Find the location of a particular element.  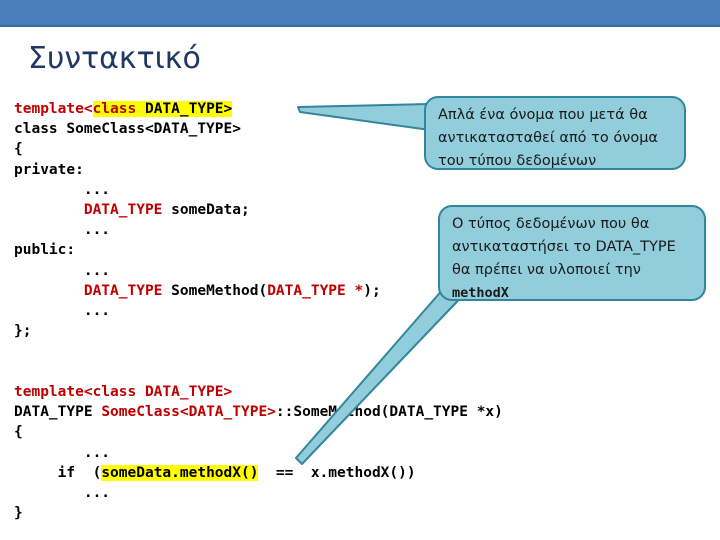

code-top-line: template<class DATA_TYPE> is located at coordinates (197, 109).